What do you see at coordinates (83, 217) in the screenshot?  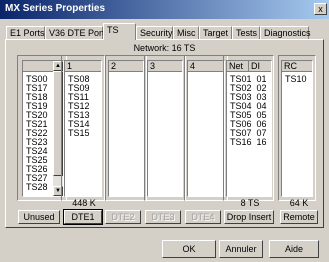 I see `dte1-button: DTE1` at bounding box center [83, 217].